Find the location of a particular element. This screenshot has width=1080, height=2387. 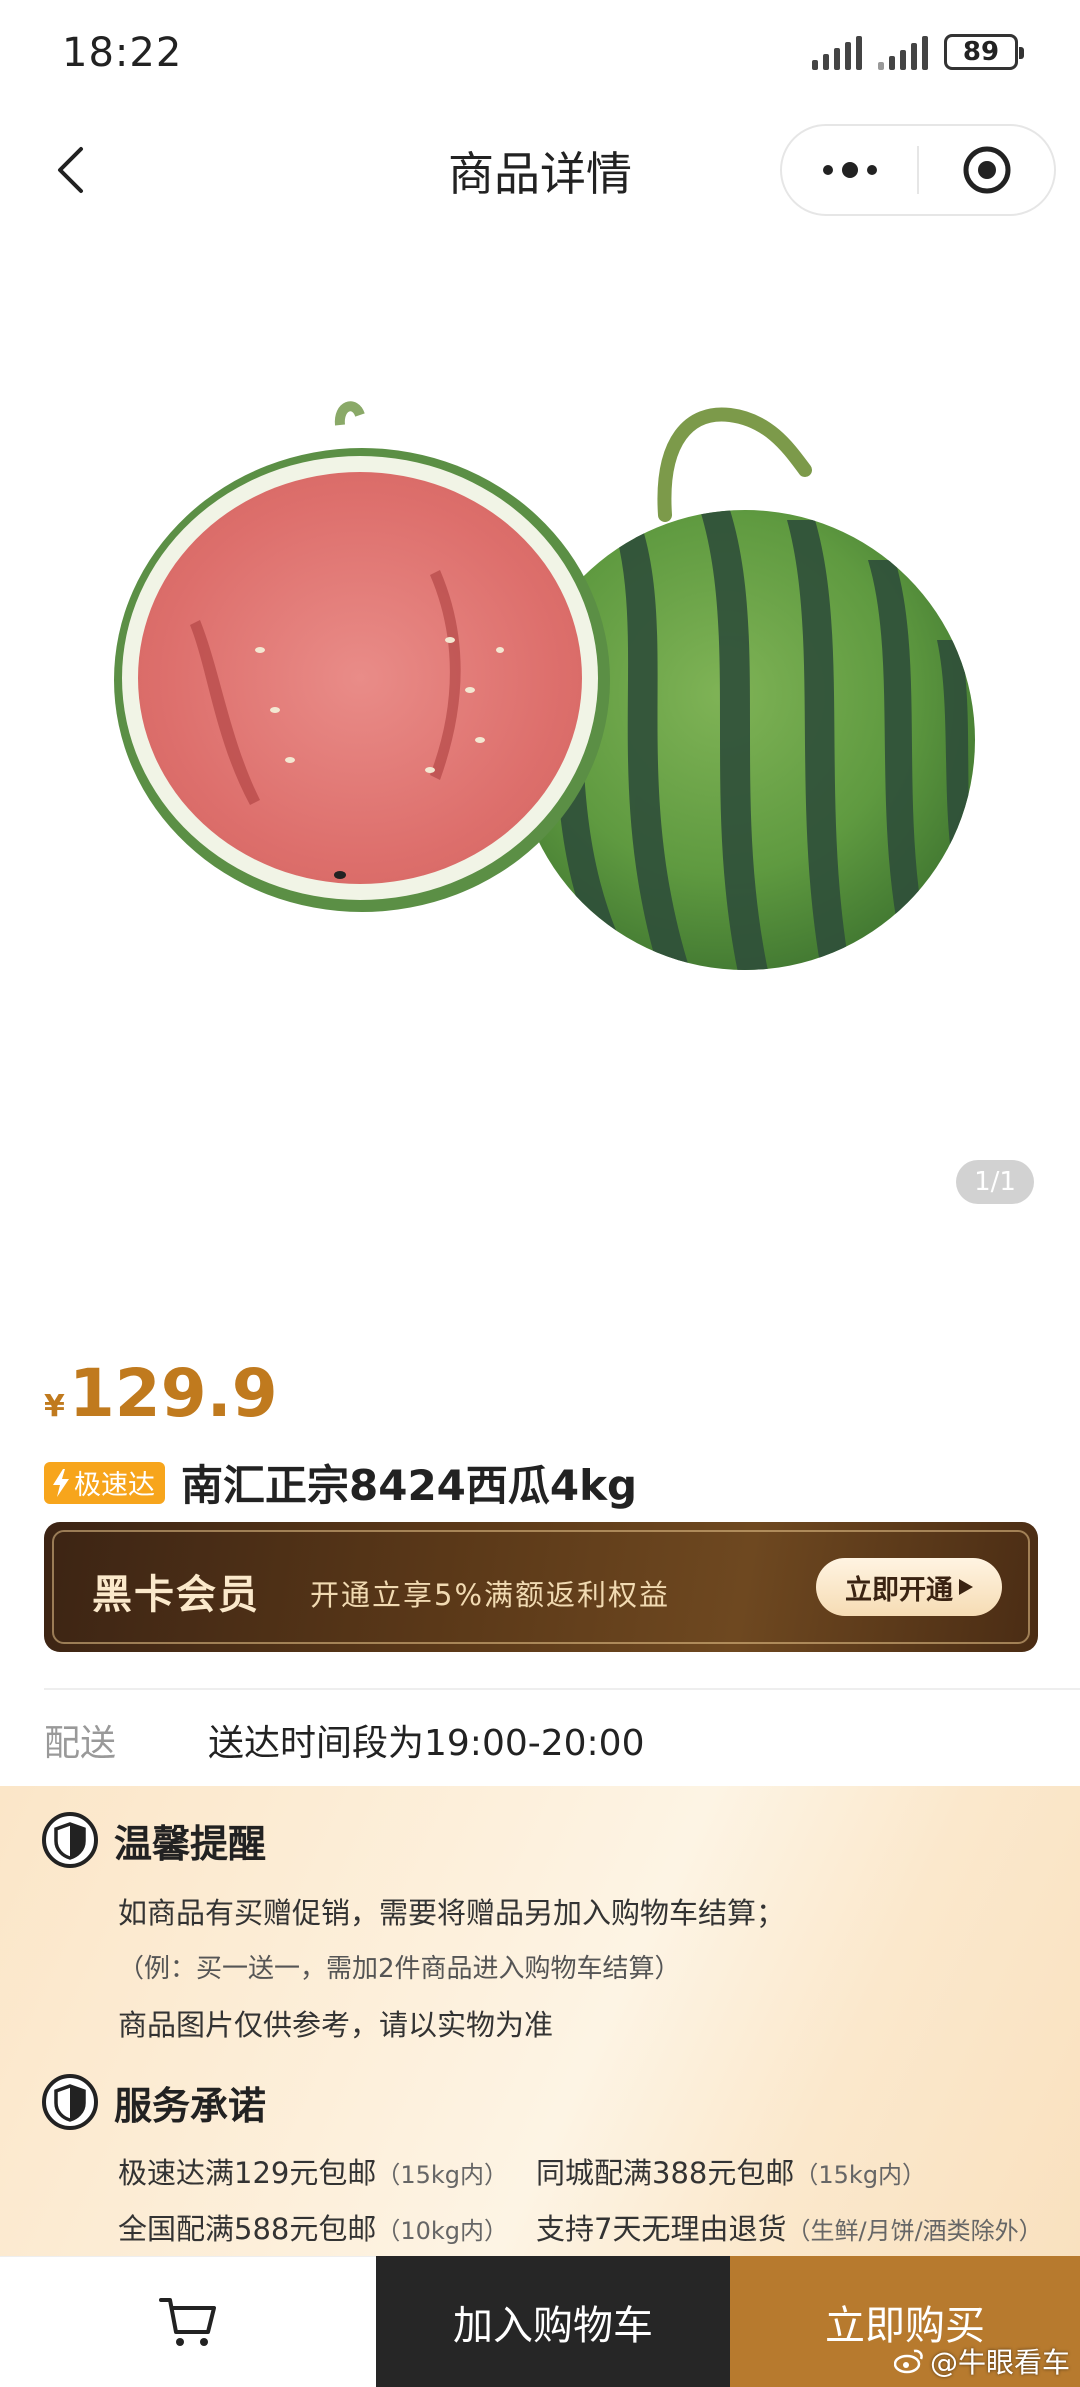

price-value: 129.9 is located at coordinates (173, 1393).